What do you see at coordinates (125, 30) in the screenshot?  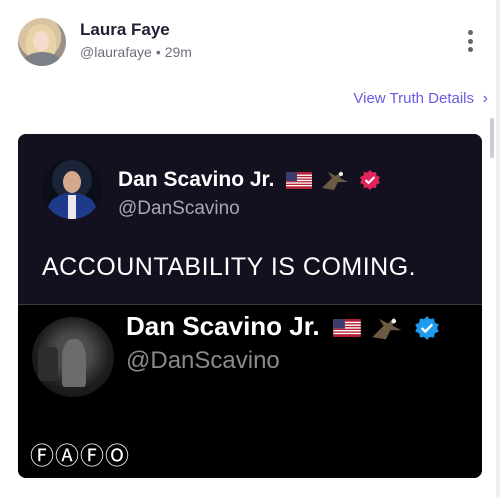 I see `author-name: Laura Faye` at bounding box center [125, 30].